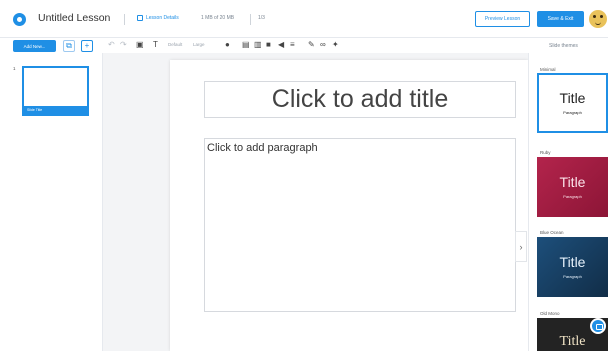  Describe the element at coordinates (14, 68) in the screenshot. I see `slide-number: 1` at that location.